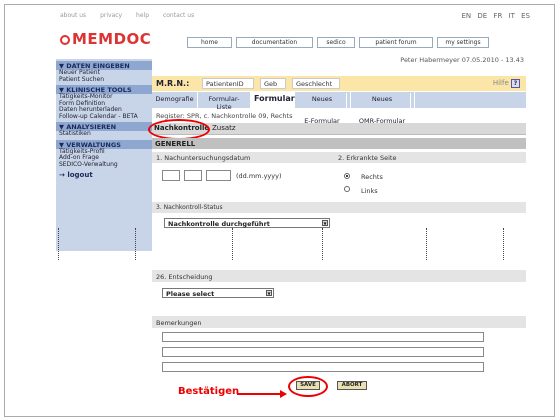 The height and width of the screenshot is (419, 560). I want to click on lang-de: DE, so click(482, 16).